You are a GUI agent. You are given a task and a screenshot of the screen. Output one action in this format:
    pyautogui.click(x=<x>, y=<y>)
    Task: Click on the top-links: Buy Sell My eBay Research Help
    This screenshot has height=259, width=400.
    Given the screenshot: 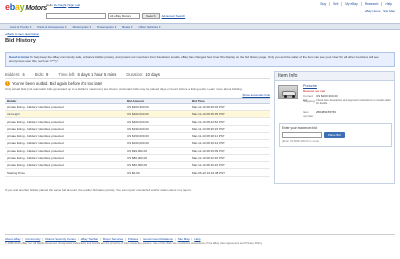 What is the action you would take?
    pyautogui.click(x=356, y=4)
    